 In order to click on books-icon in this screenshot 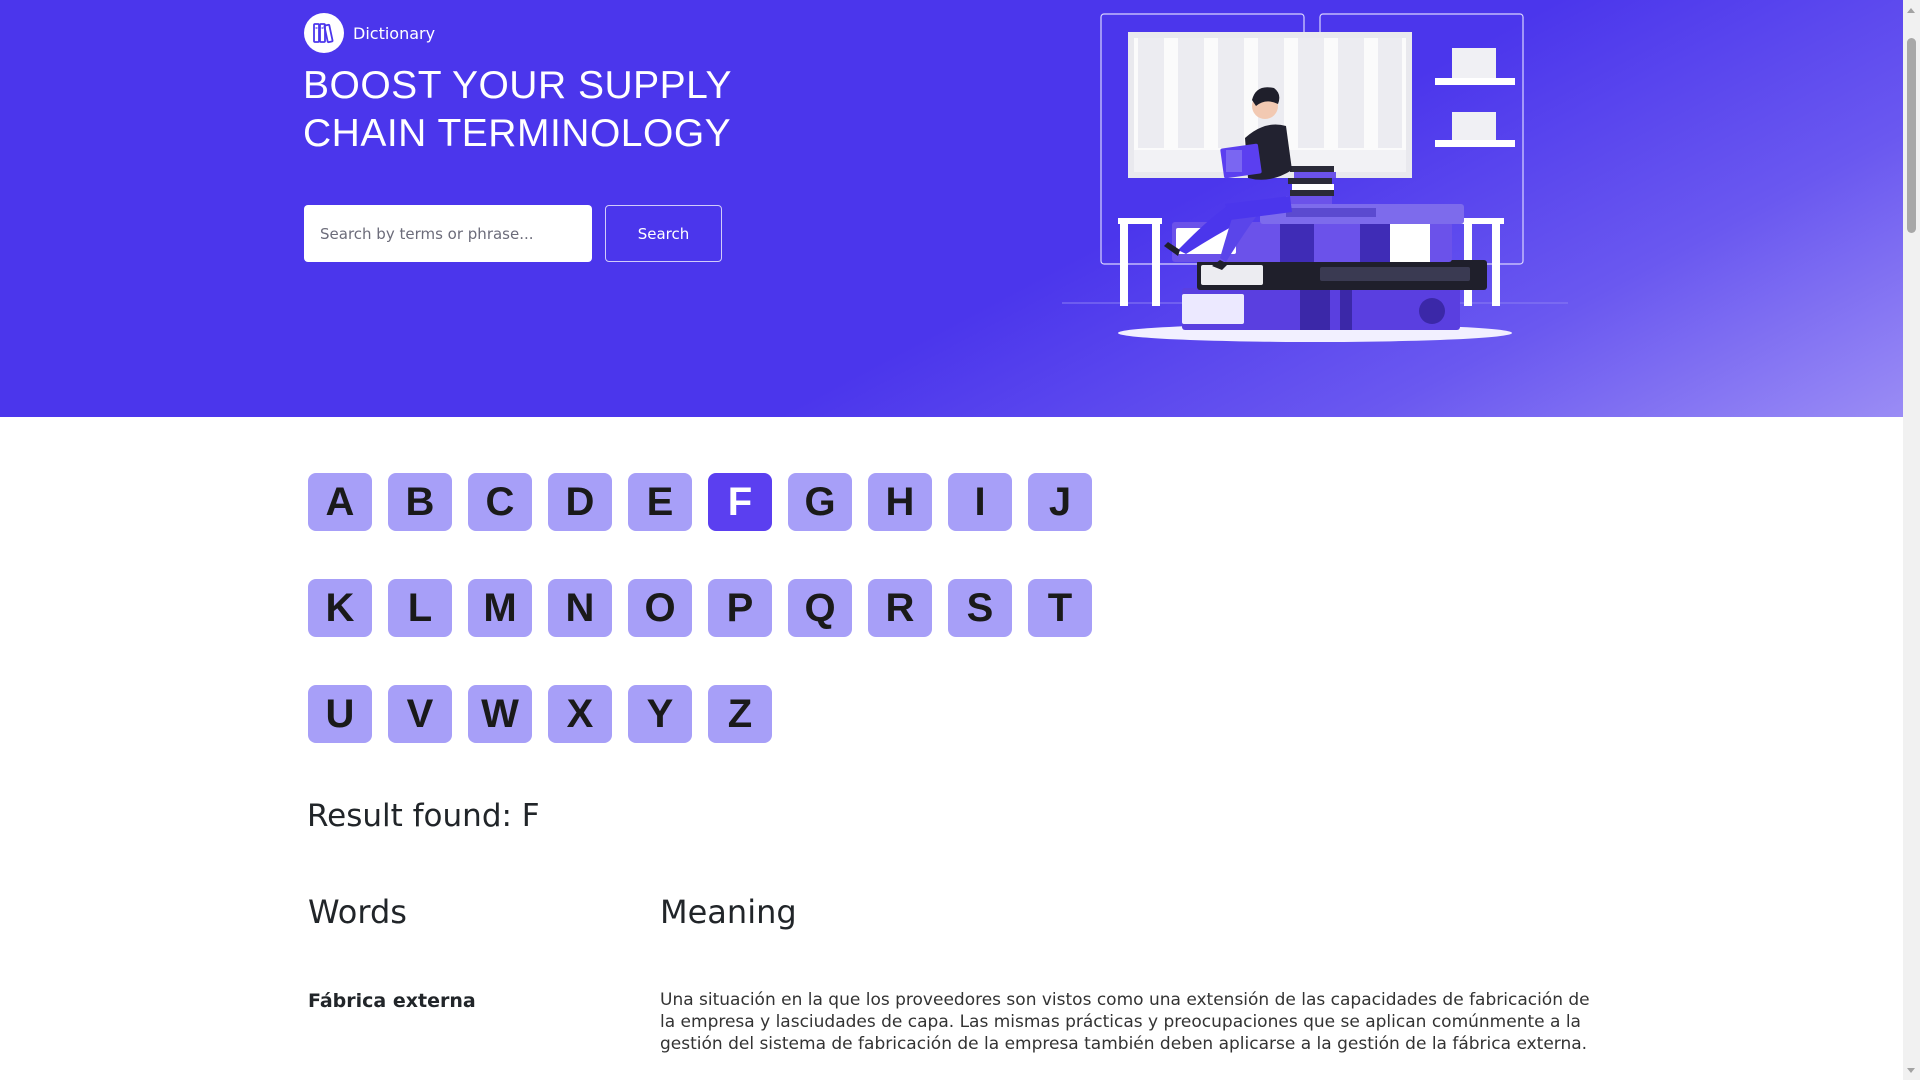, I will do `click(324, 33)`.